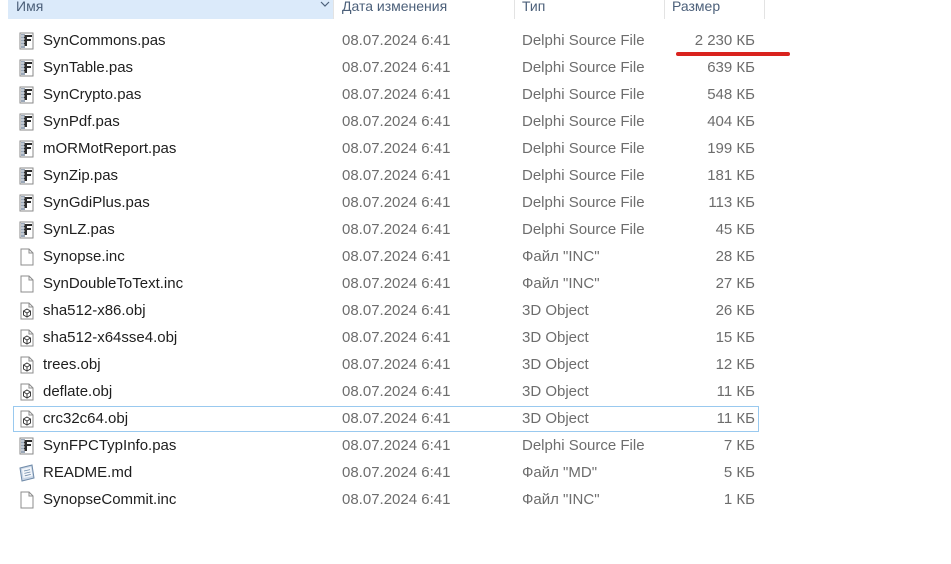 The width and height of the screenshot is (951, 564). What do you see at coordinates (386, 392) in the screenshot?
I see `file-row: deflate.obj 08.07.2024 6:41 3D Object 11 КБ` at bounding box center [386, 392].